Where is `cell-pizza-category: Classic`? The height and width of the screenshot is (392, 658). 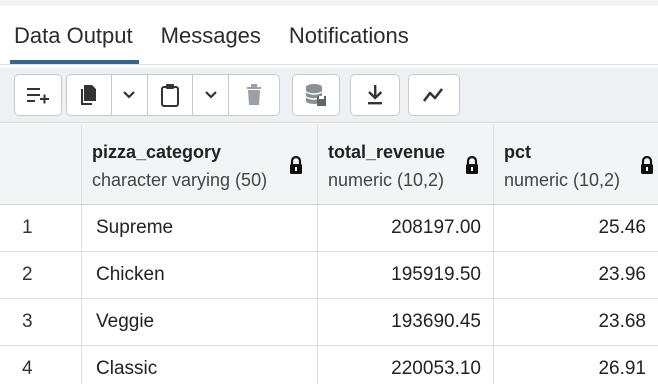
cell-pizza-category: Classic is located at coordinates (200, 365).